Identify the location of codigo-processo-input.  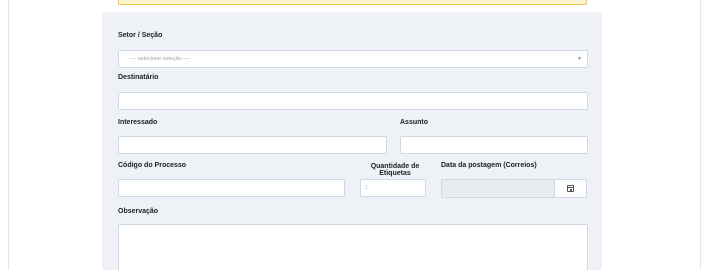
(231, 188).